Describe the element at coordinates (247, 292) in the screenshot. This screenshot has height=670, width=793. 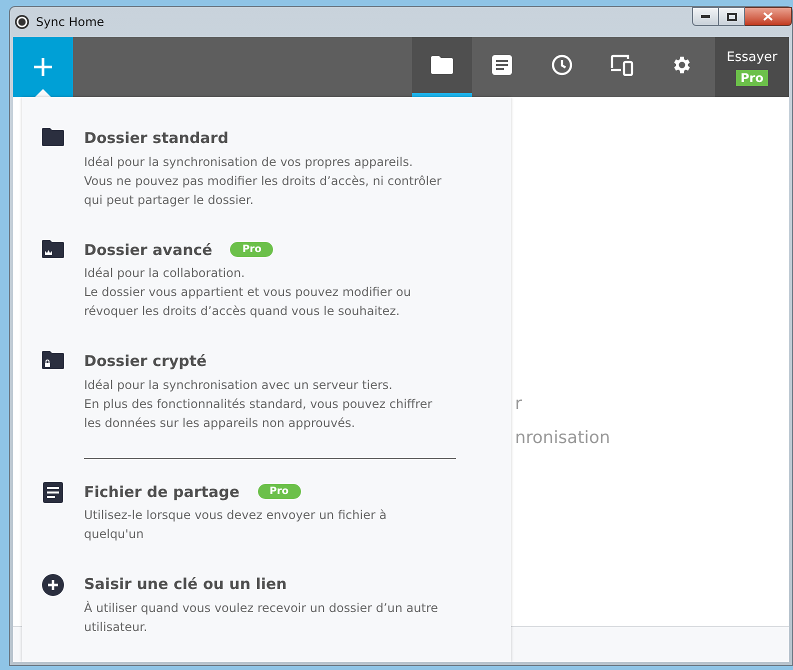
I see `menu-item-description: Idéal pour la collaboration. Le dossier vous appartient et vous pouvez modifier ou révoquer les droits d’accès quand vous le souhaitez.` at that location.